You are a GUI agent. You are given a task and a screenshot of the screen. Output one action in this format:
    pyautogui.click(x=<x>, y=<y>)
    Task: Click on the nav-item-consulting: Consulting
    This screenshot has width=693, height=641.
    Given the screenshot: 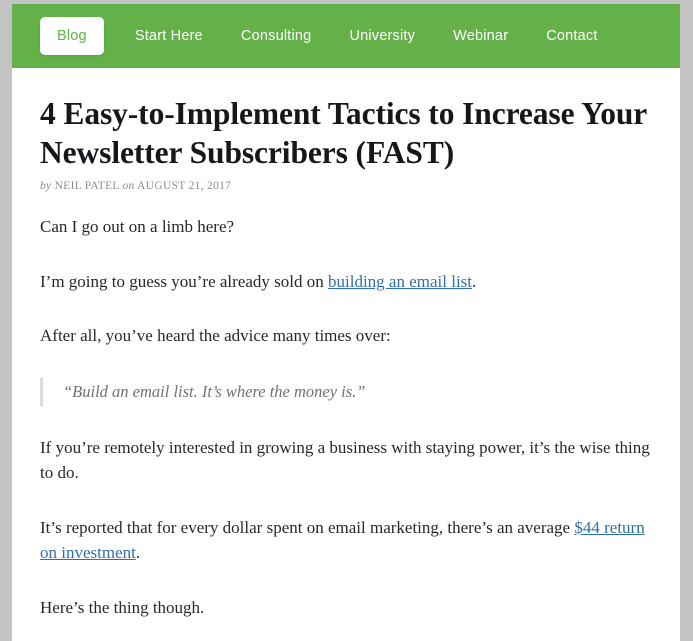 What is the action you would take?
    pyautogui.click(x=276, y=36)
    